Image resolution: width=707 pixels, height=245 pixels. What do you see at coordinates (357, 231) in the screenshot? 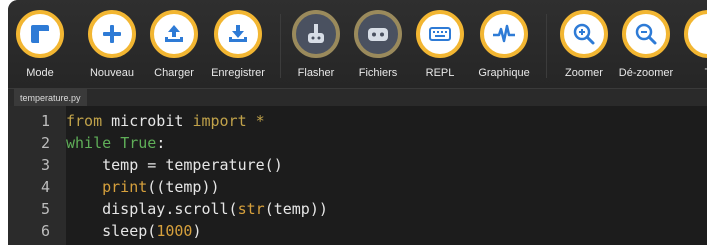
I see `code-line: 6 sleep(1000)` at bounding box center [357, 231].